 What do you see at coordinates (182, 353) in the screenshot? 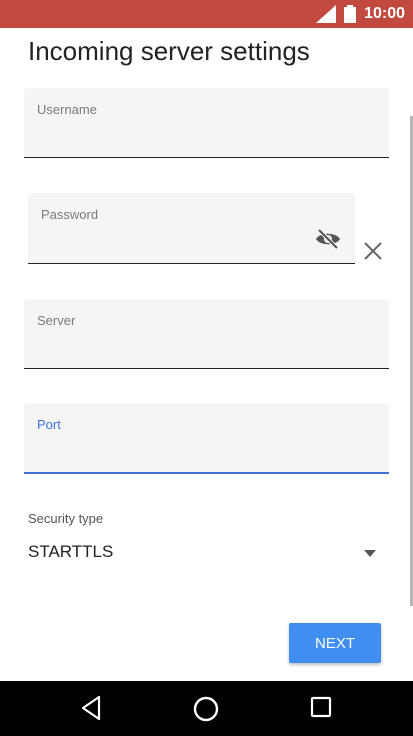
I see `server-input` at bounding box center [182, 353].